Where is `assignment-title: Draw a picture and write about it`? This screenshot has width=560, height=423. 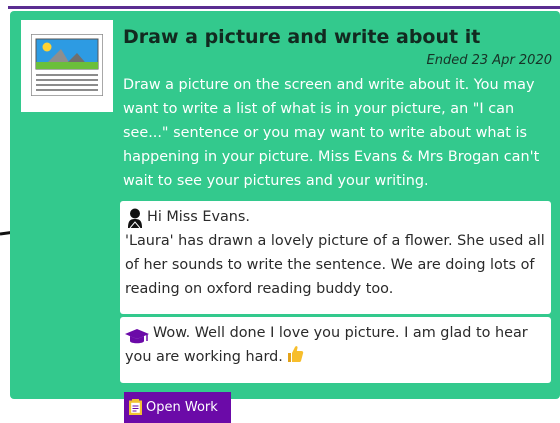 assignment-title: Draw a picture and write about it is located at coordinates (301, 37).